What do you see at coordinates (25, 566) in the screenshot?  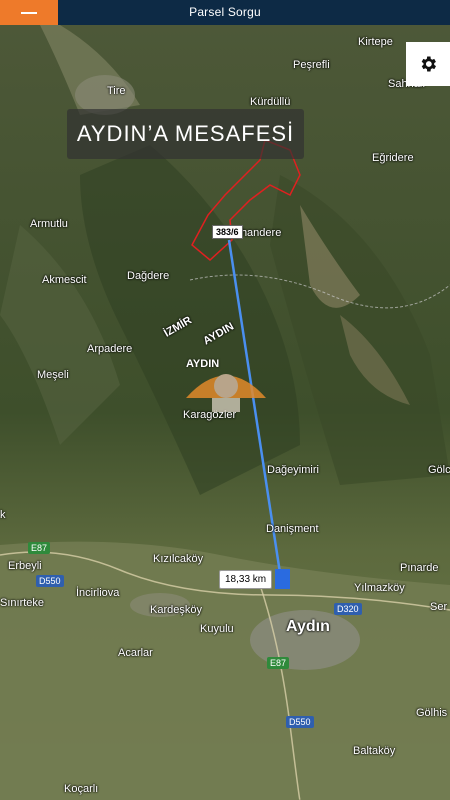 I see `map-label: Erbeyli` at bounding box center [25, 566].